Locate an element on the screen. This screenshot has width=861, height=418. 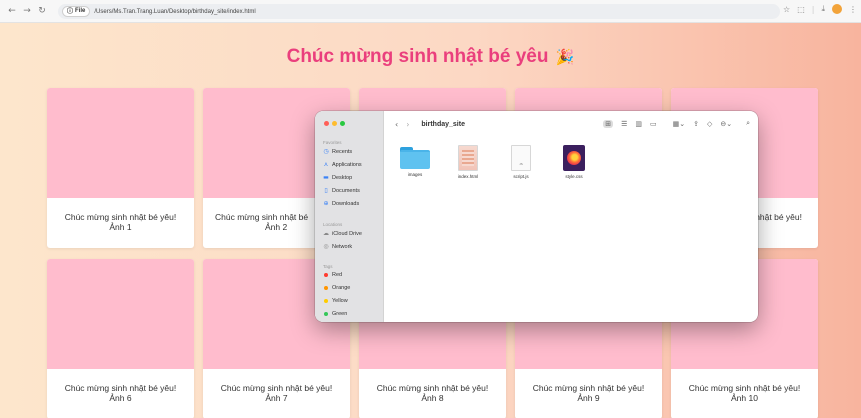
site-info-chip: ⓘ File is located at coordinates (76, 11).